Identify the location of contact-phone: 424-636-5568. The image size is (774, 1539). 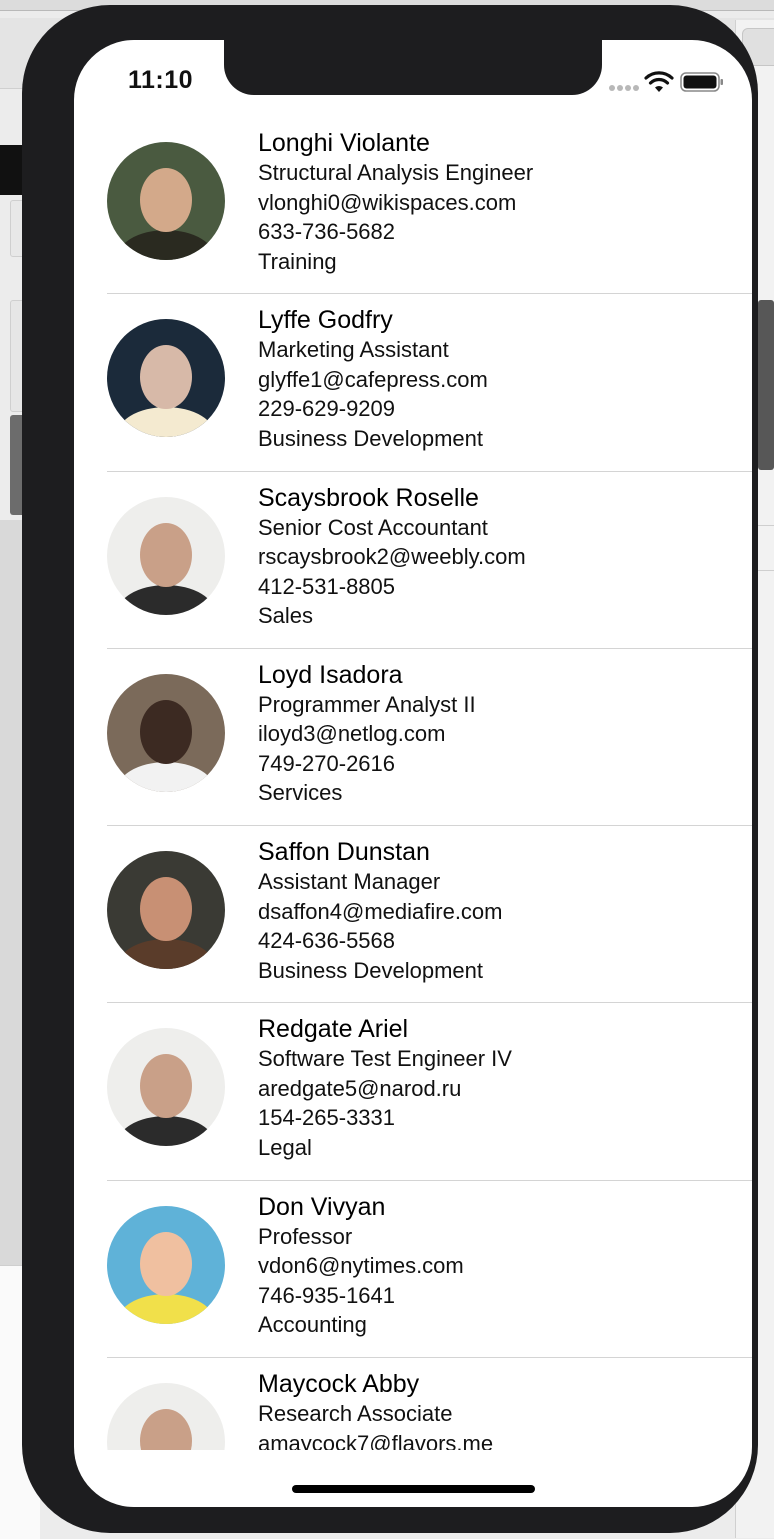
(327, 941).